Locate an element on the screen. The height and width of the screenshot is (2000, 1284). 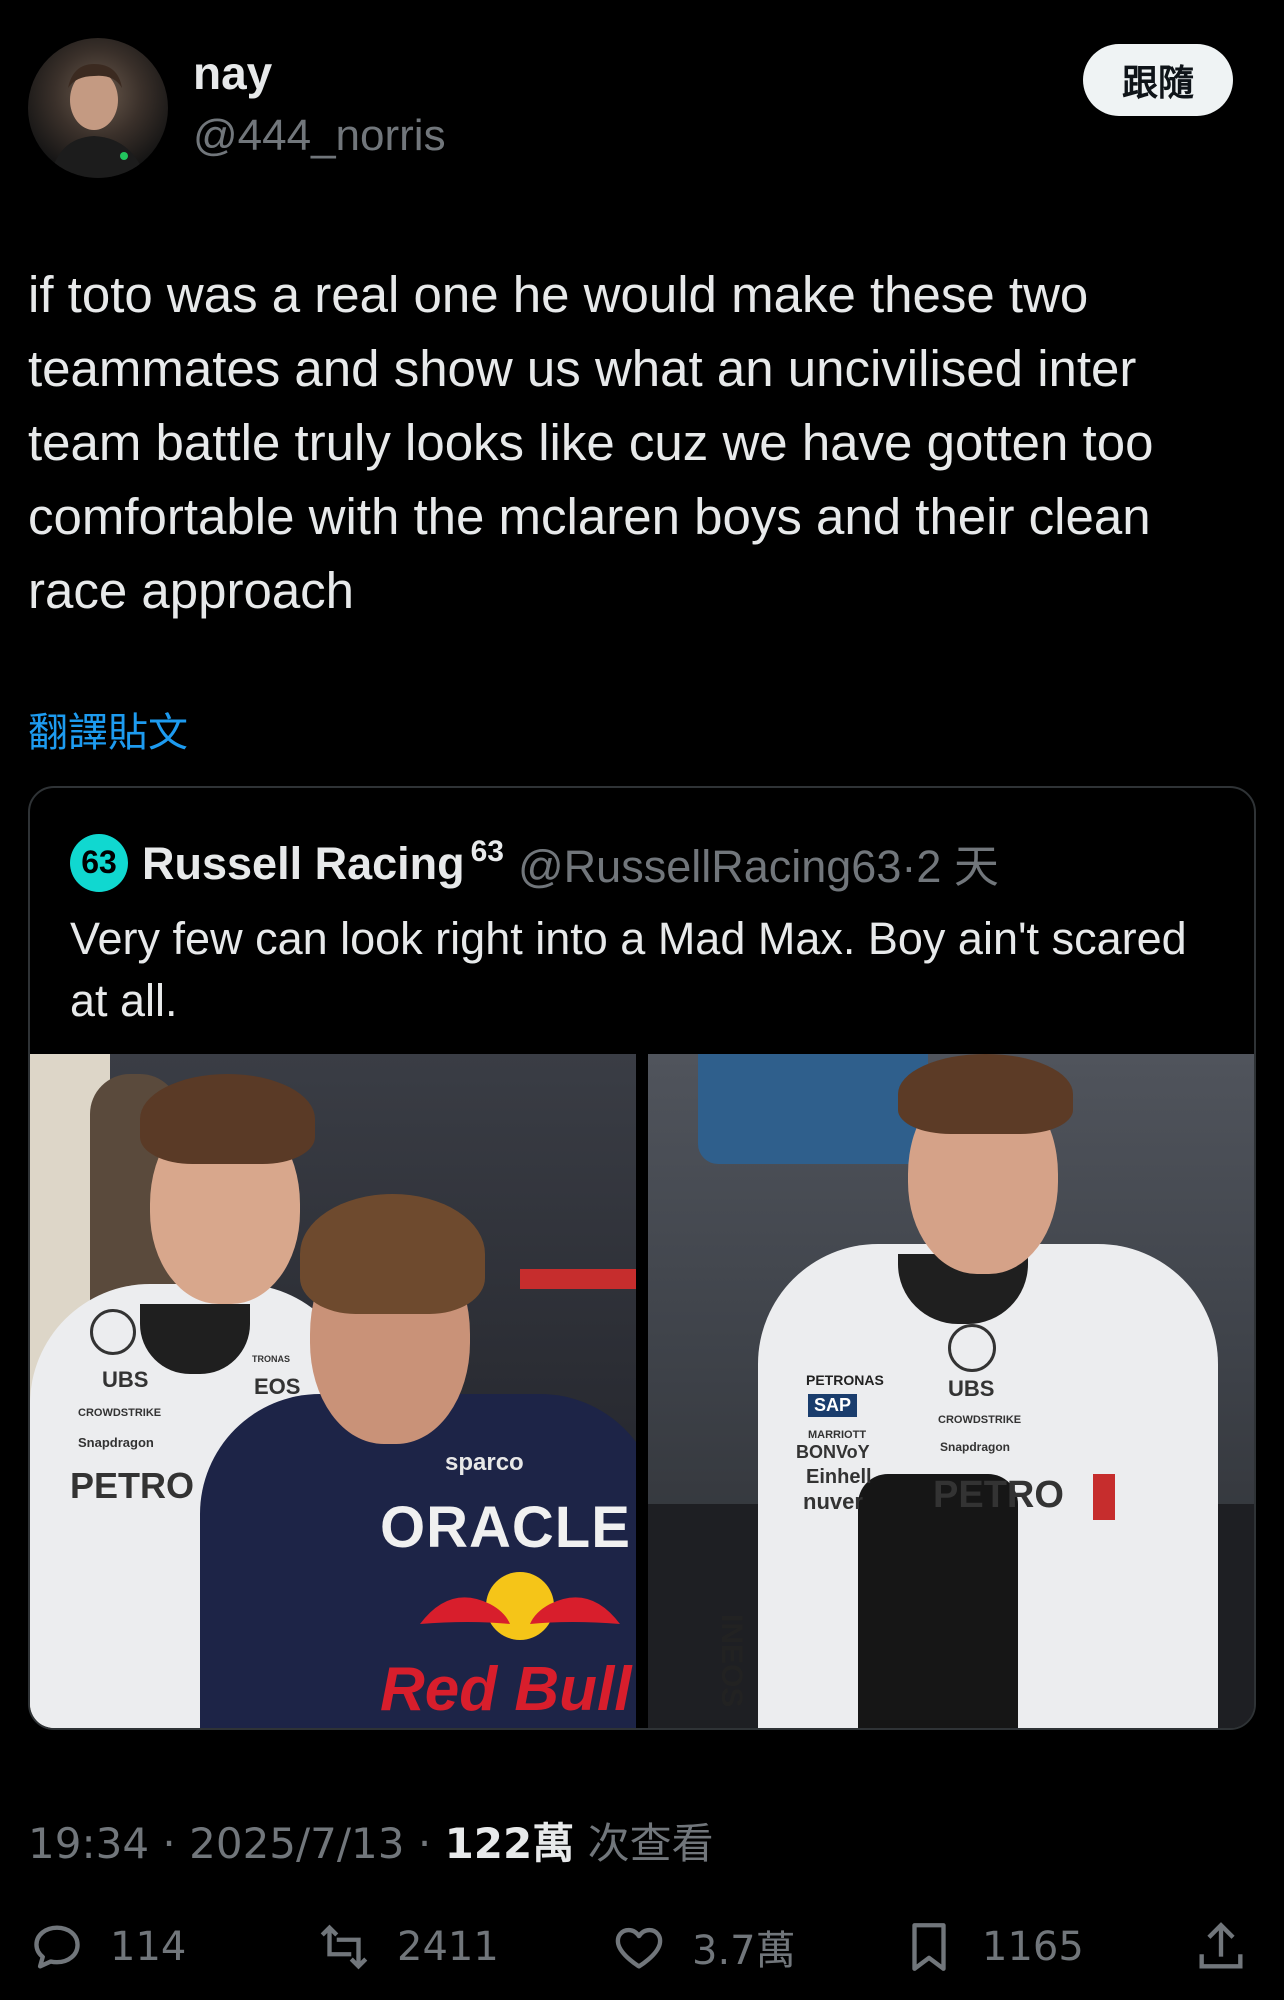
redbull-bulls-logo is located at coordinates (520, 1606).